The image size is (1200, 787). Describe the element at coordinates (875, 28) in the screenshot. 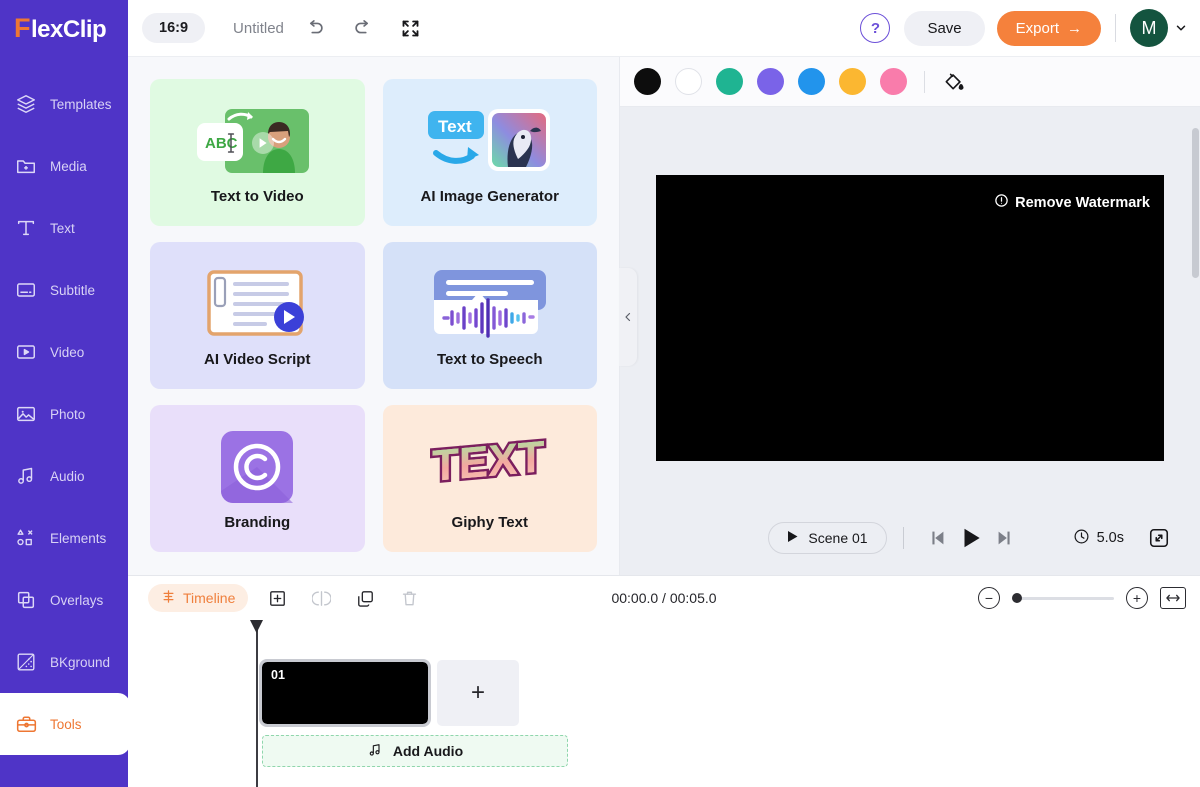

I see `help-button: ?` at that location.